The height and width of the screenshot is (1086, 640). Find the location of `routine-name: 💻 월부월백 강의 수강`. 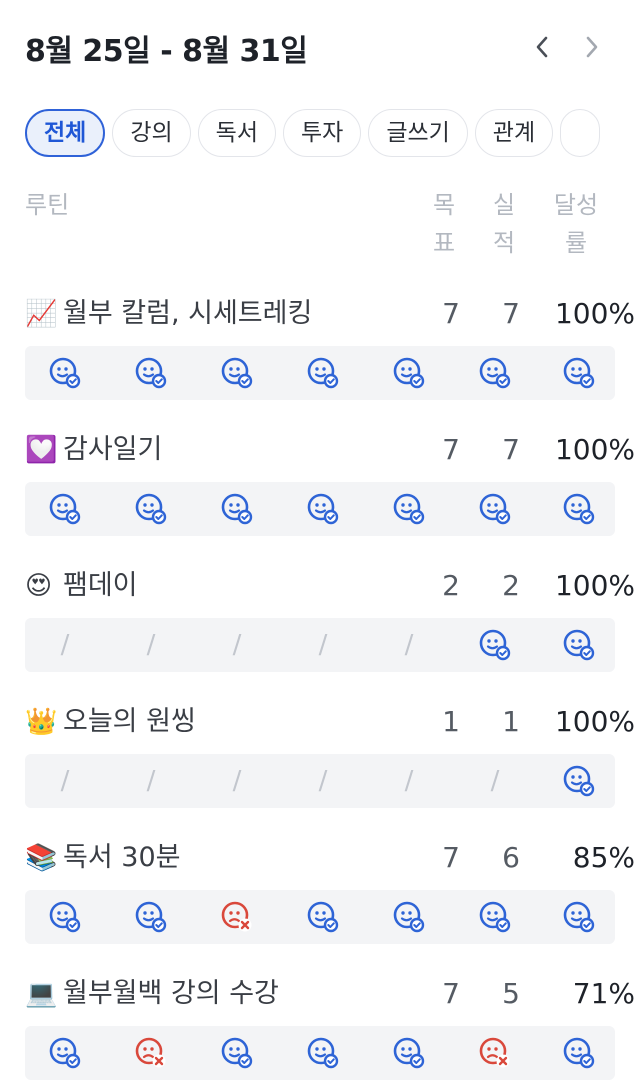

routine-name: 💻 월부월백 강의 수강 is located at coordinates (152, 994).